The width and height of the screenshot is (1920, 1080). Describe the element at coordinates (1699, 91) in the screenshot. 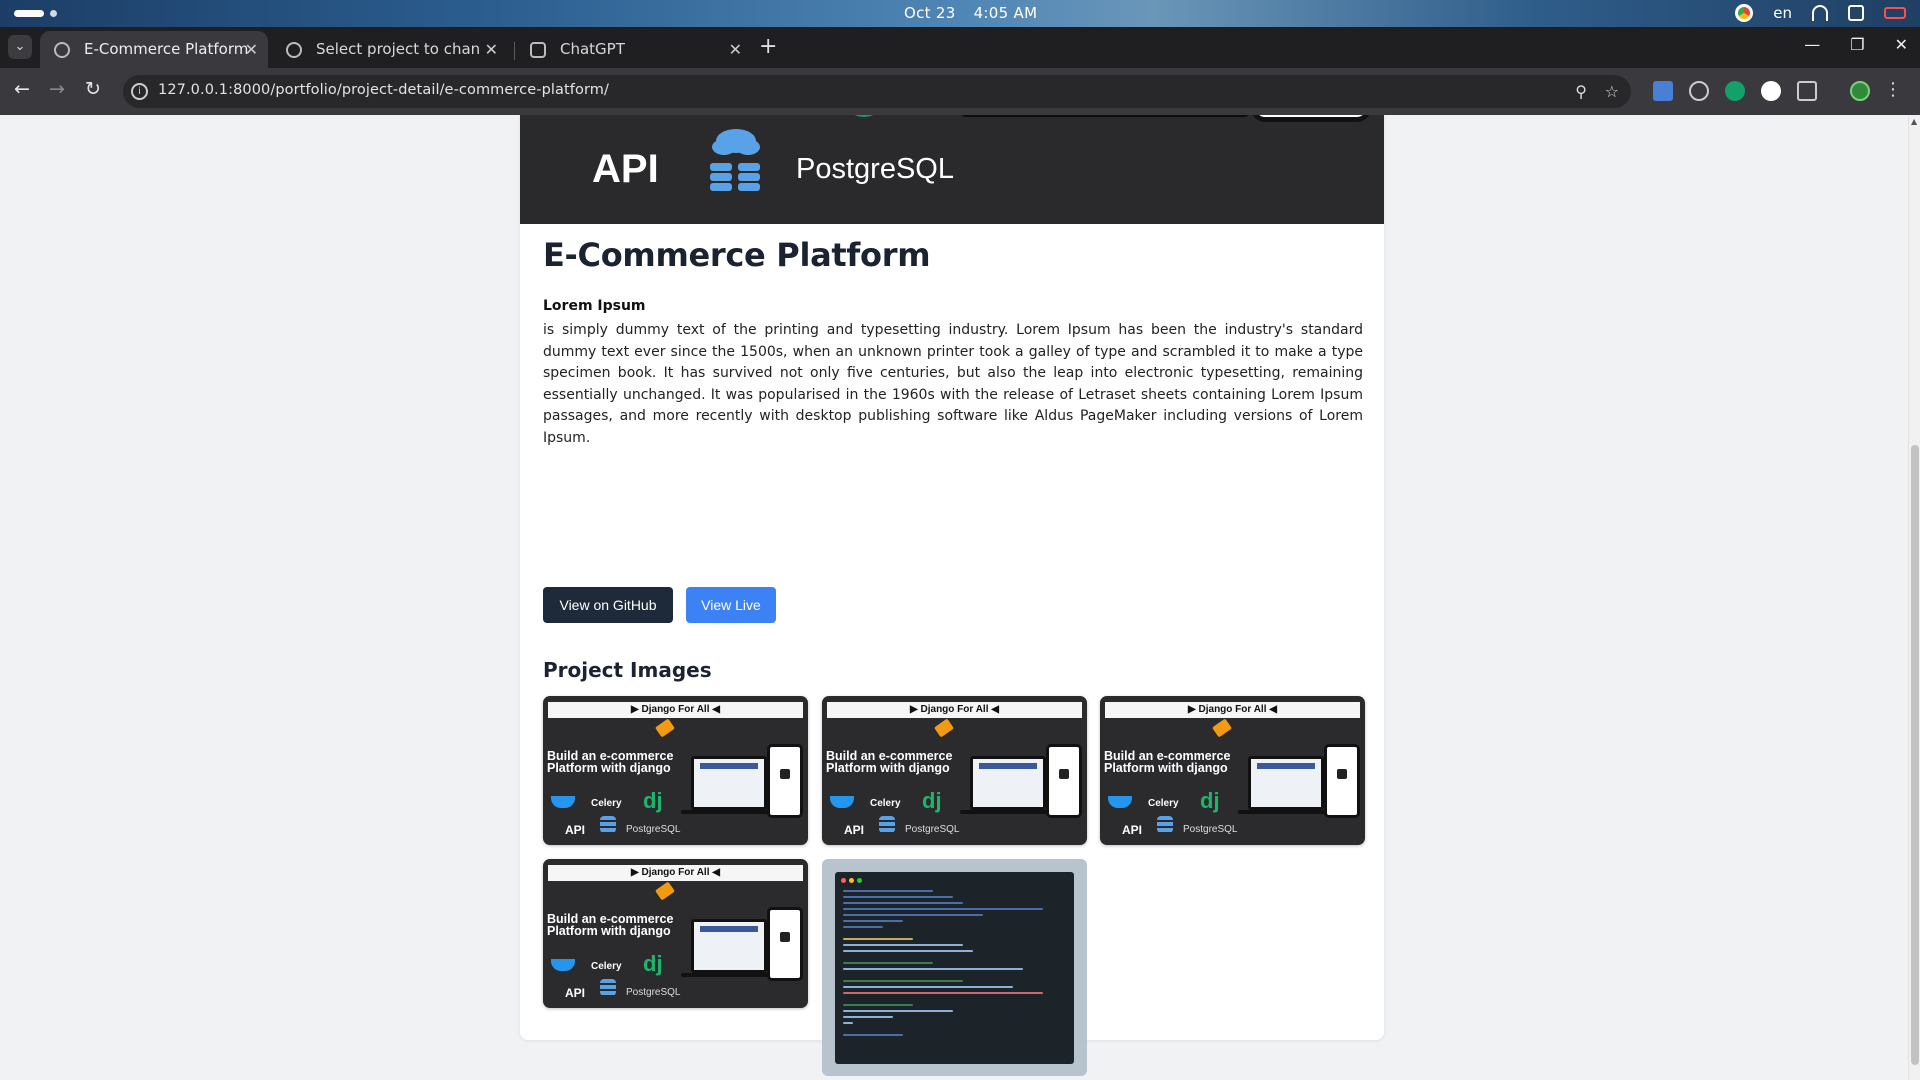

I see `globe-extension-icon` at that location.